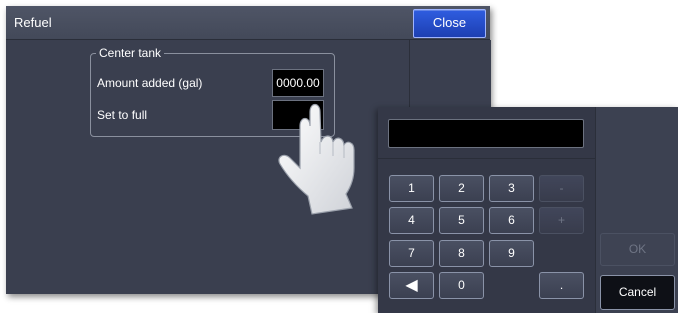 The width and height of the screenshot is (678, 313). What do you see at coordinates (511, 253) in the screenshot?
I see `key-9: 9` at bounding box center [511, 253].